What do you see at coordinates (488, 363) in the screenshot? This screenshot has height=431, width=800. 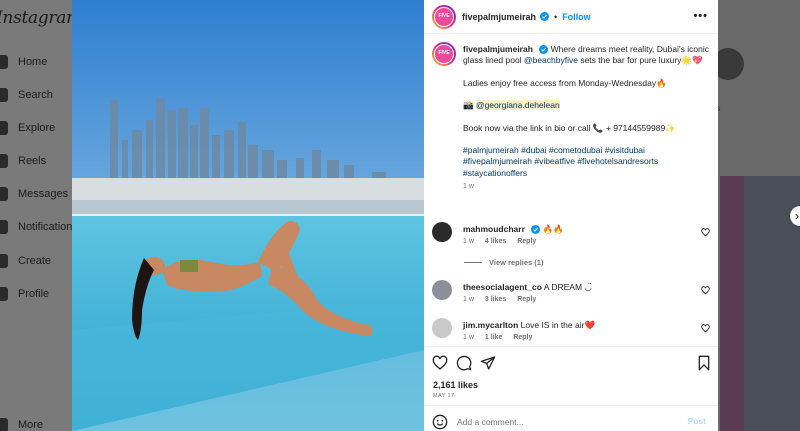 I see `share-paper-plane-icon` at bounding box center [488, 363].